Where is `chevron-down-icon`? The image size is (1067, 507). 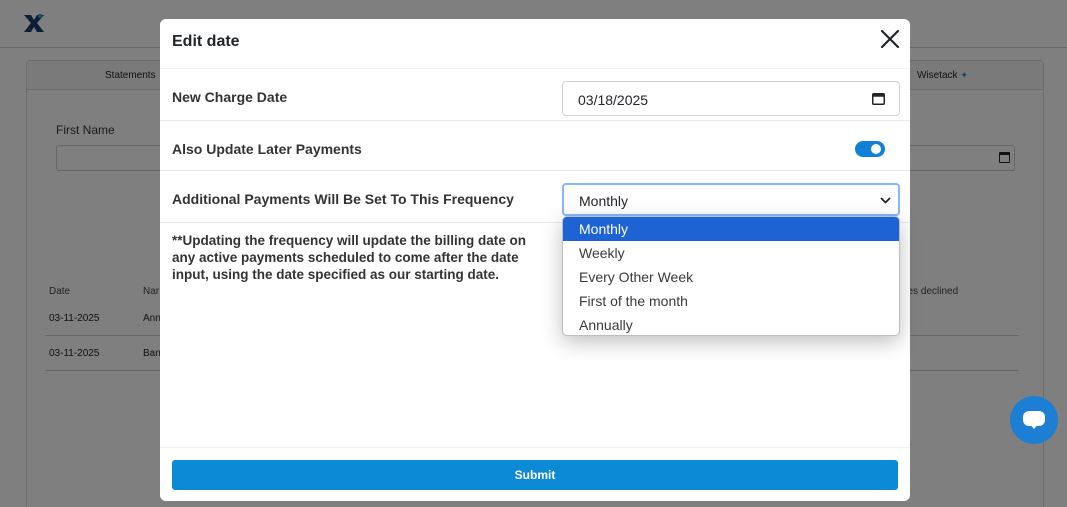 chevron-down-icon is located at coordinates (885, 200).